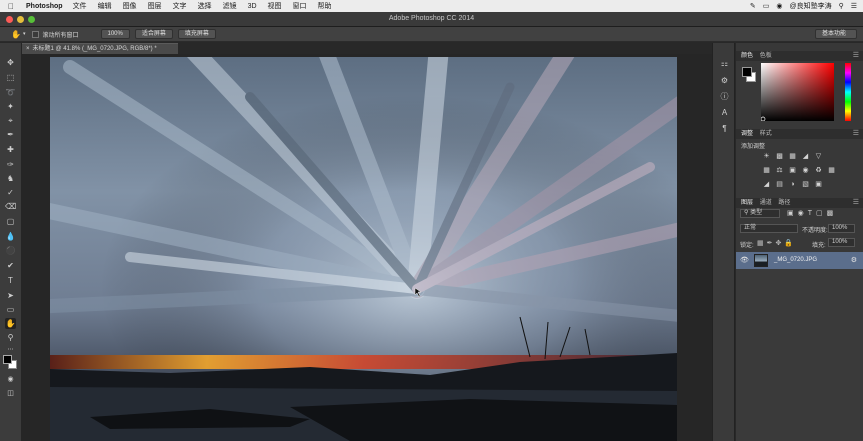 The height and width of the screenshot is (441, 863). What do you see at coordinates (24, 34) in the screenshot?
I see `chevron-down-icon: ▾` at bounding box center [24, 34].